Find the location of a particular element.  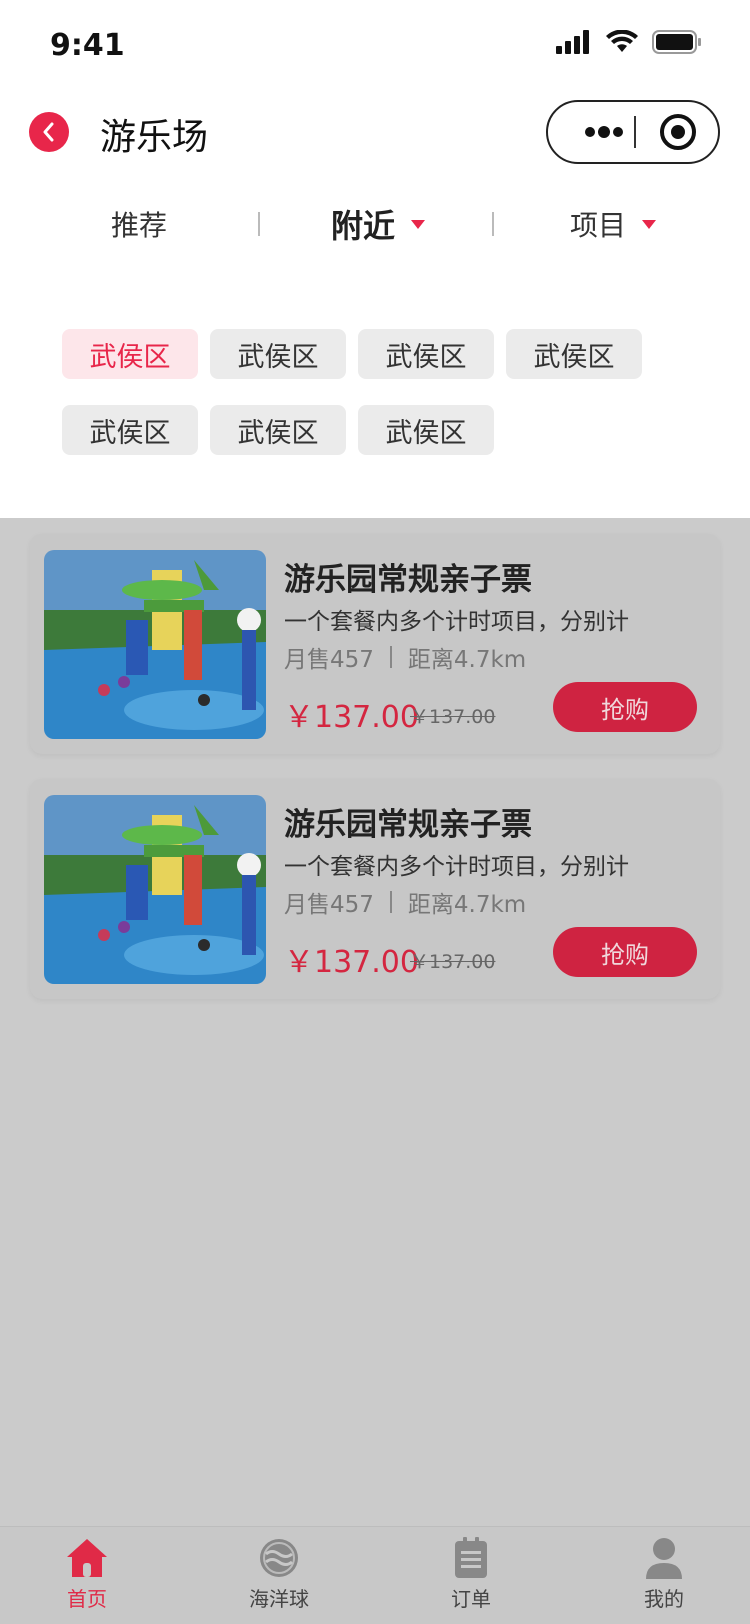

tabbar-item-ocean-ball: 海洋球 is located at coordinates (279, 1574).